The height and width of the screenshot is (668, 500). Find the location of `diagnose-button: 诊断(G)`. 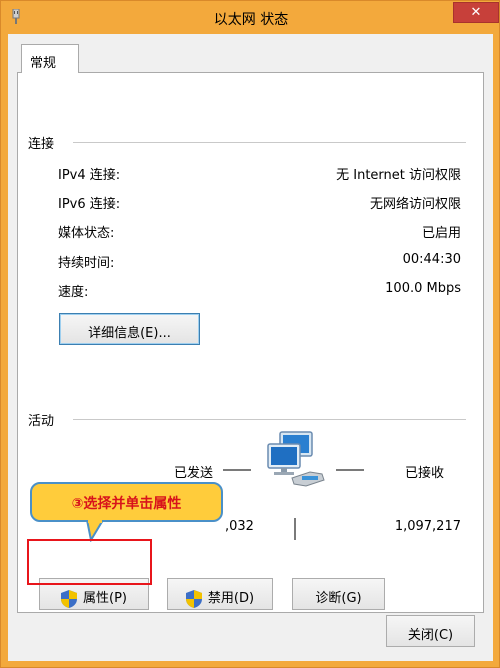

diagnose-button: 诊断(G) is located at coordinates (338, 594).